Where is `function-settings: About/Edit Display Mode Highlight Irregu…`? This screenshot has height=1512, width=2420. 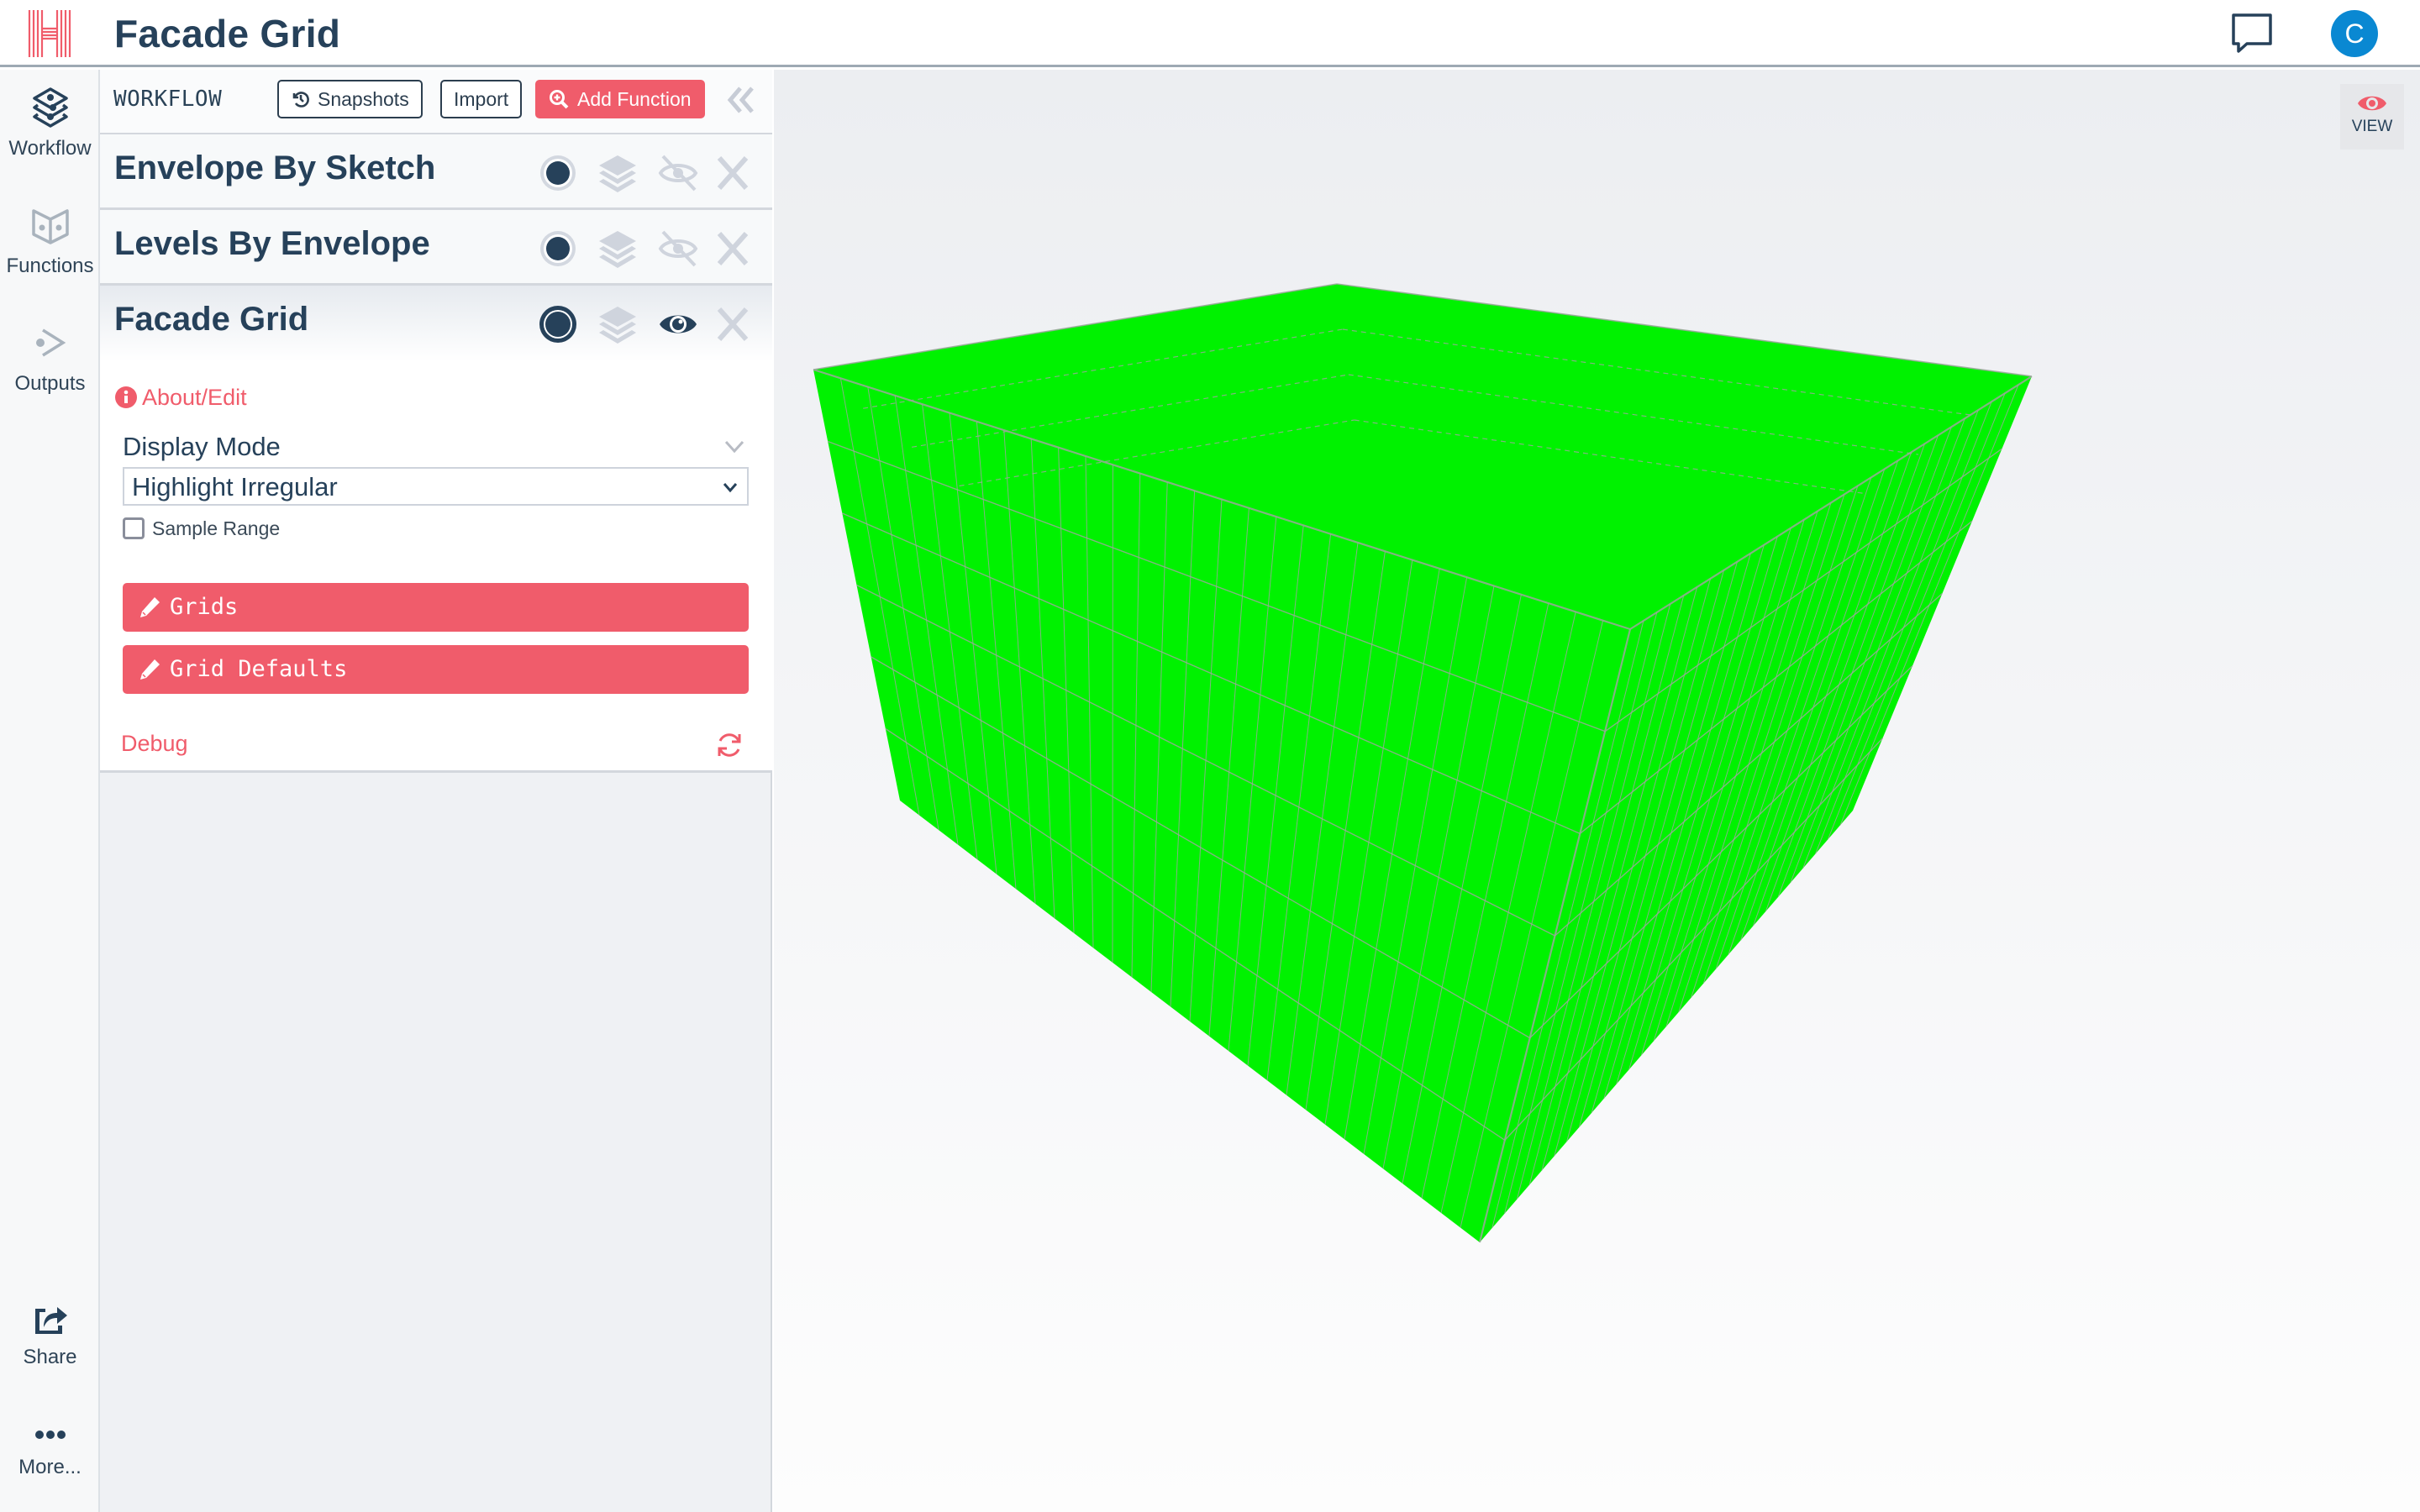 function-settings: About/Edit Display Mode Highlight Irregu… is located at coordinates (436, 567).